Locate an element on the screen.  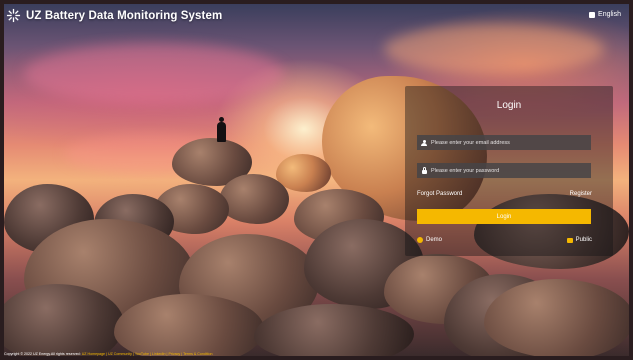
language-switcher: English is located at coordinates (605, 14).